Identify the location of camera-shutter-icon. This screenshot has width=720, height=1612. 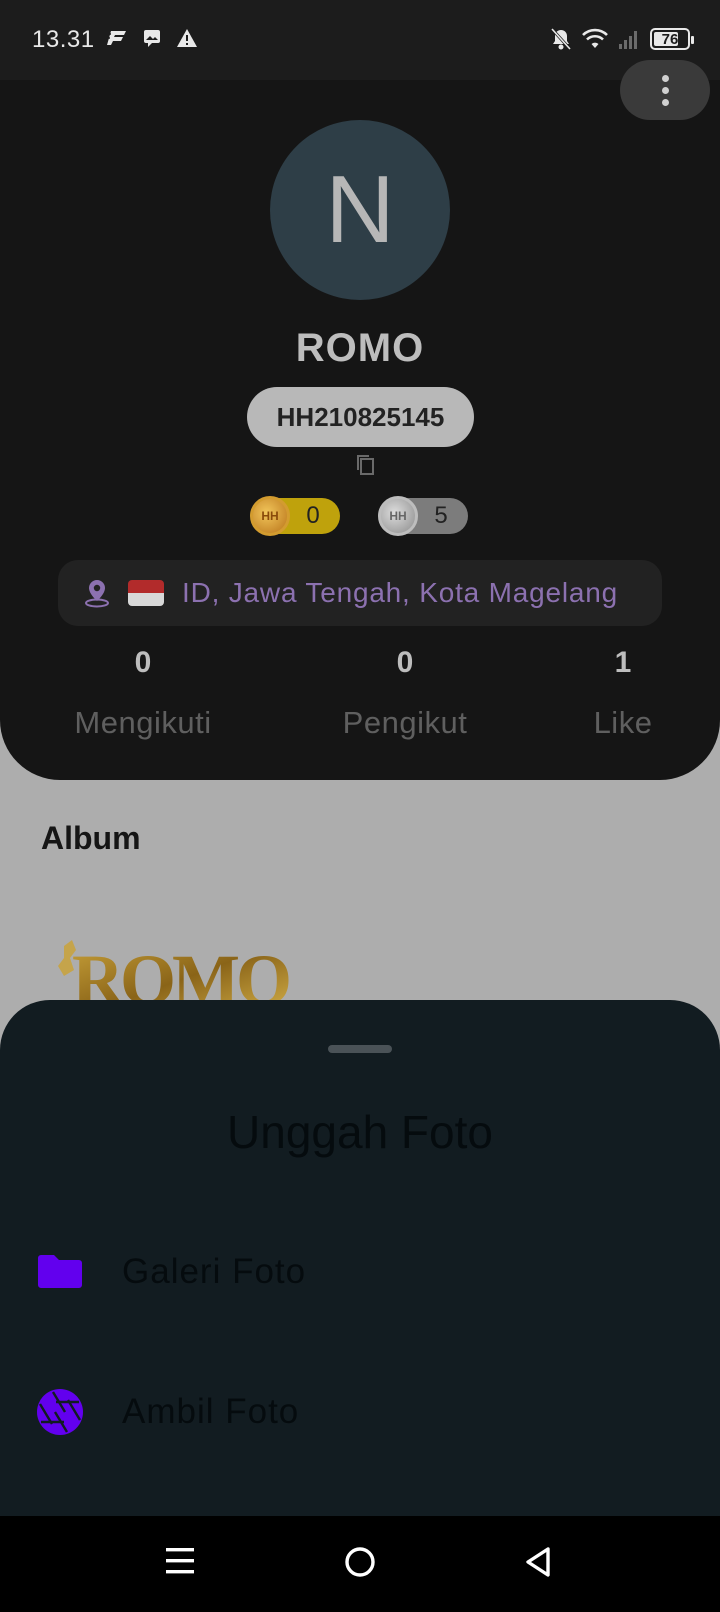
(60, 1412).